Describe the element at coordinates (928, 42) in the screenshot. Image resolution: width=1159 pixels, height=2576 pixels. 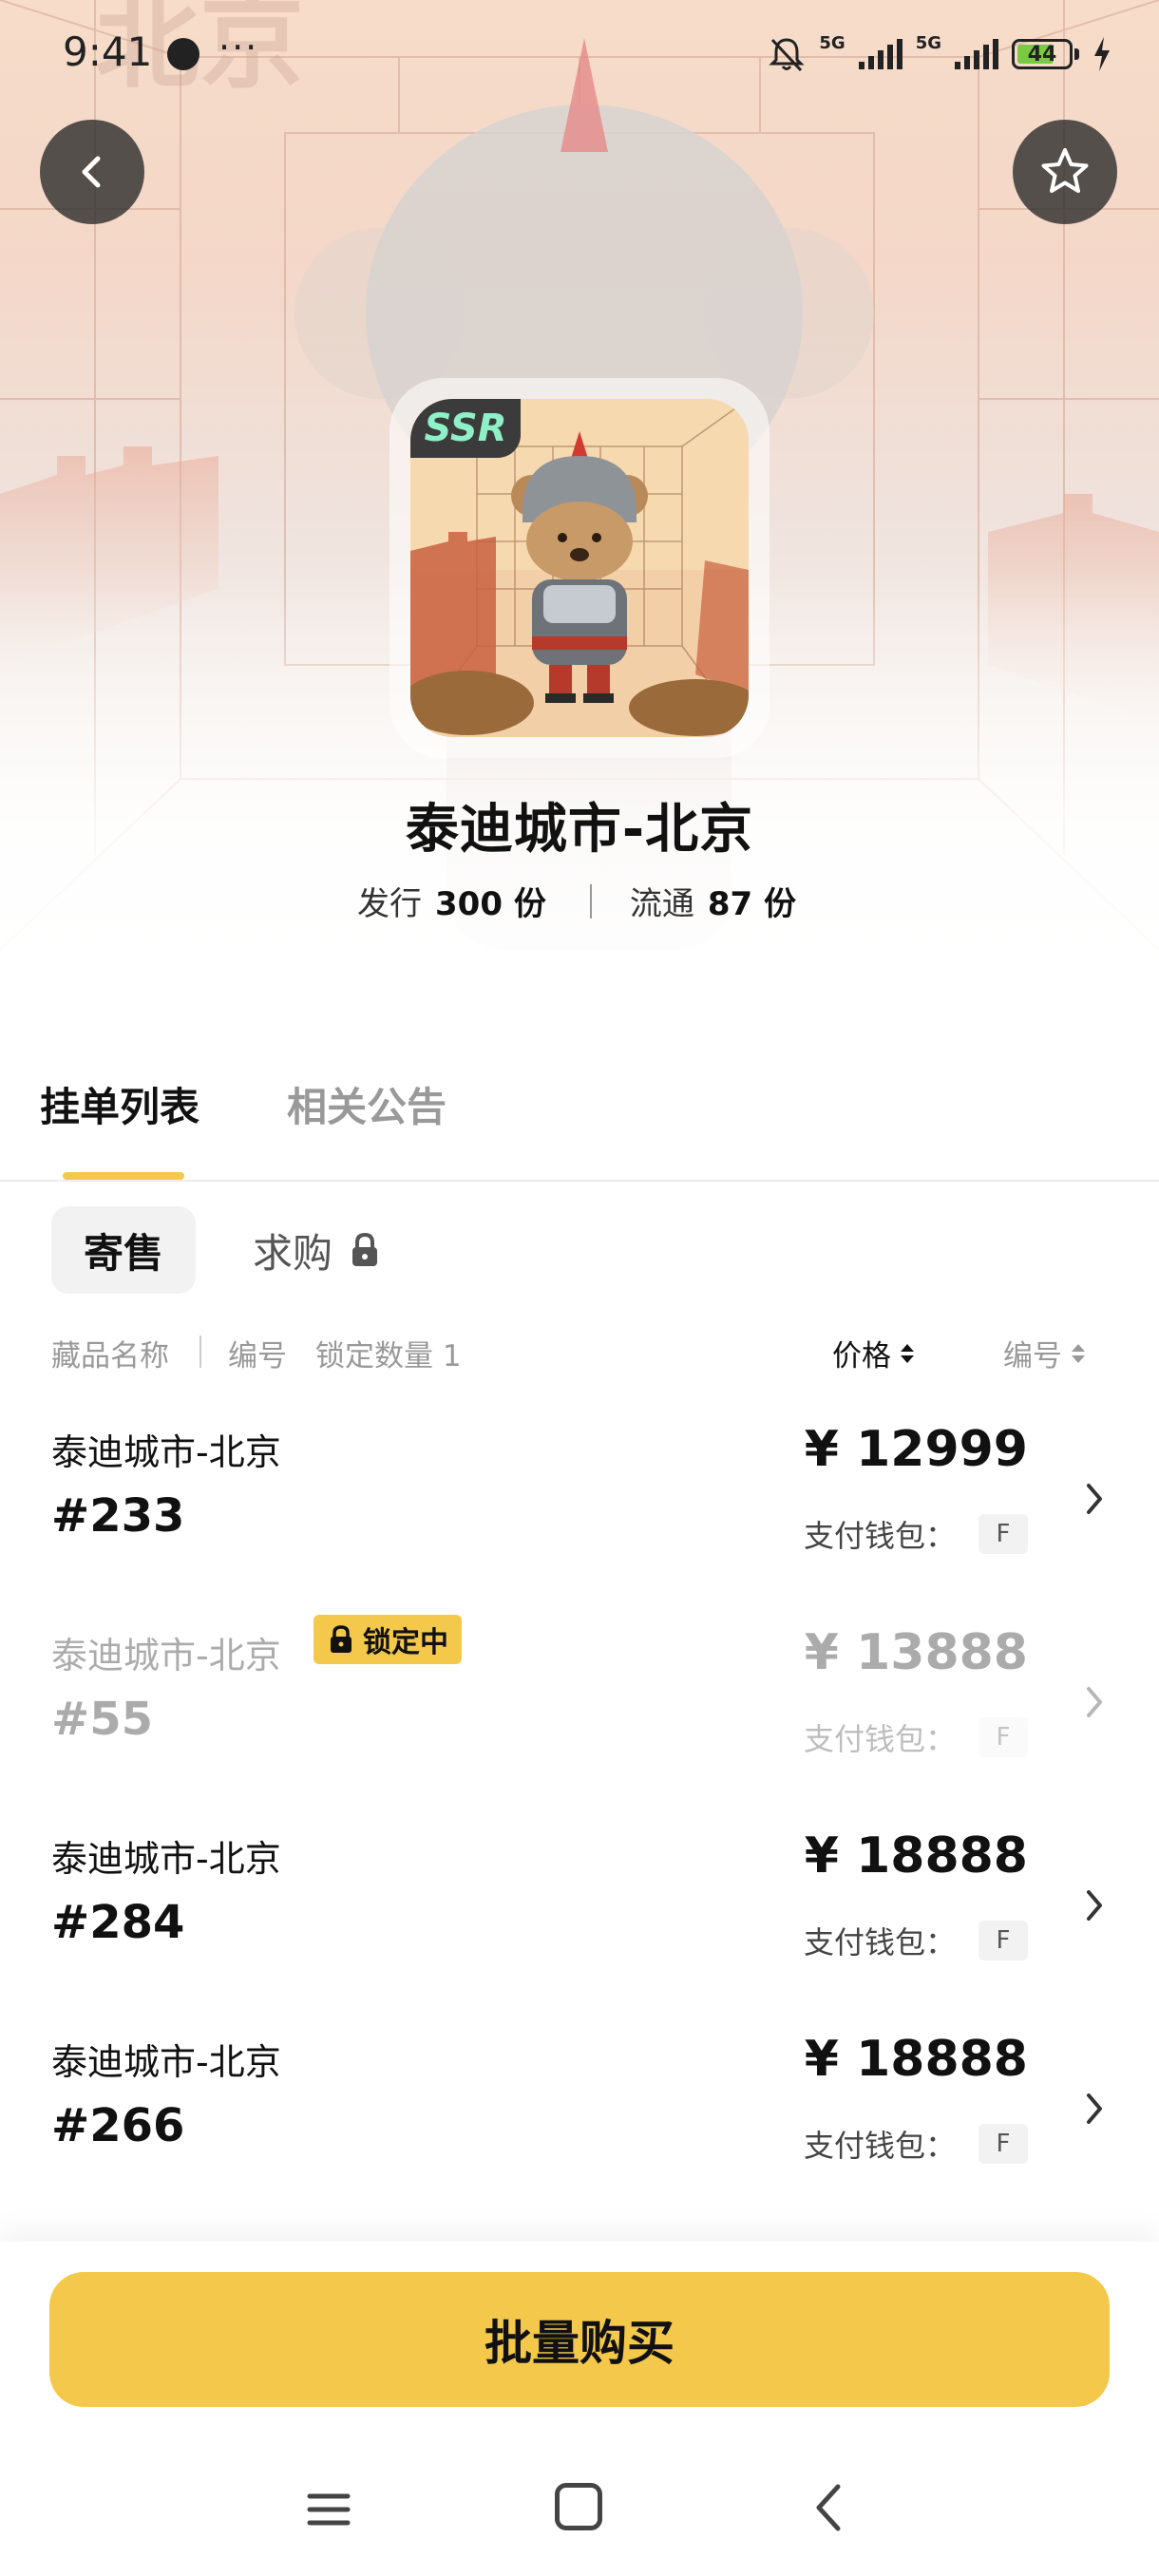
I see `signal-label-2: 5G` at that location.